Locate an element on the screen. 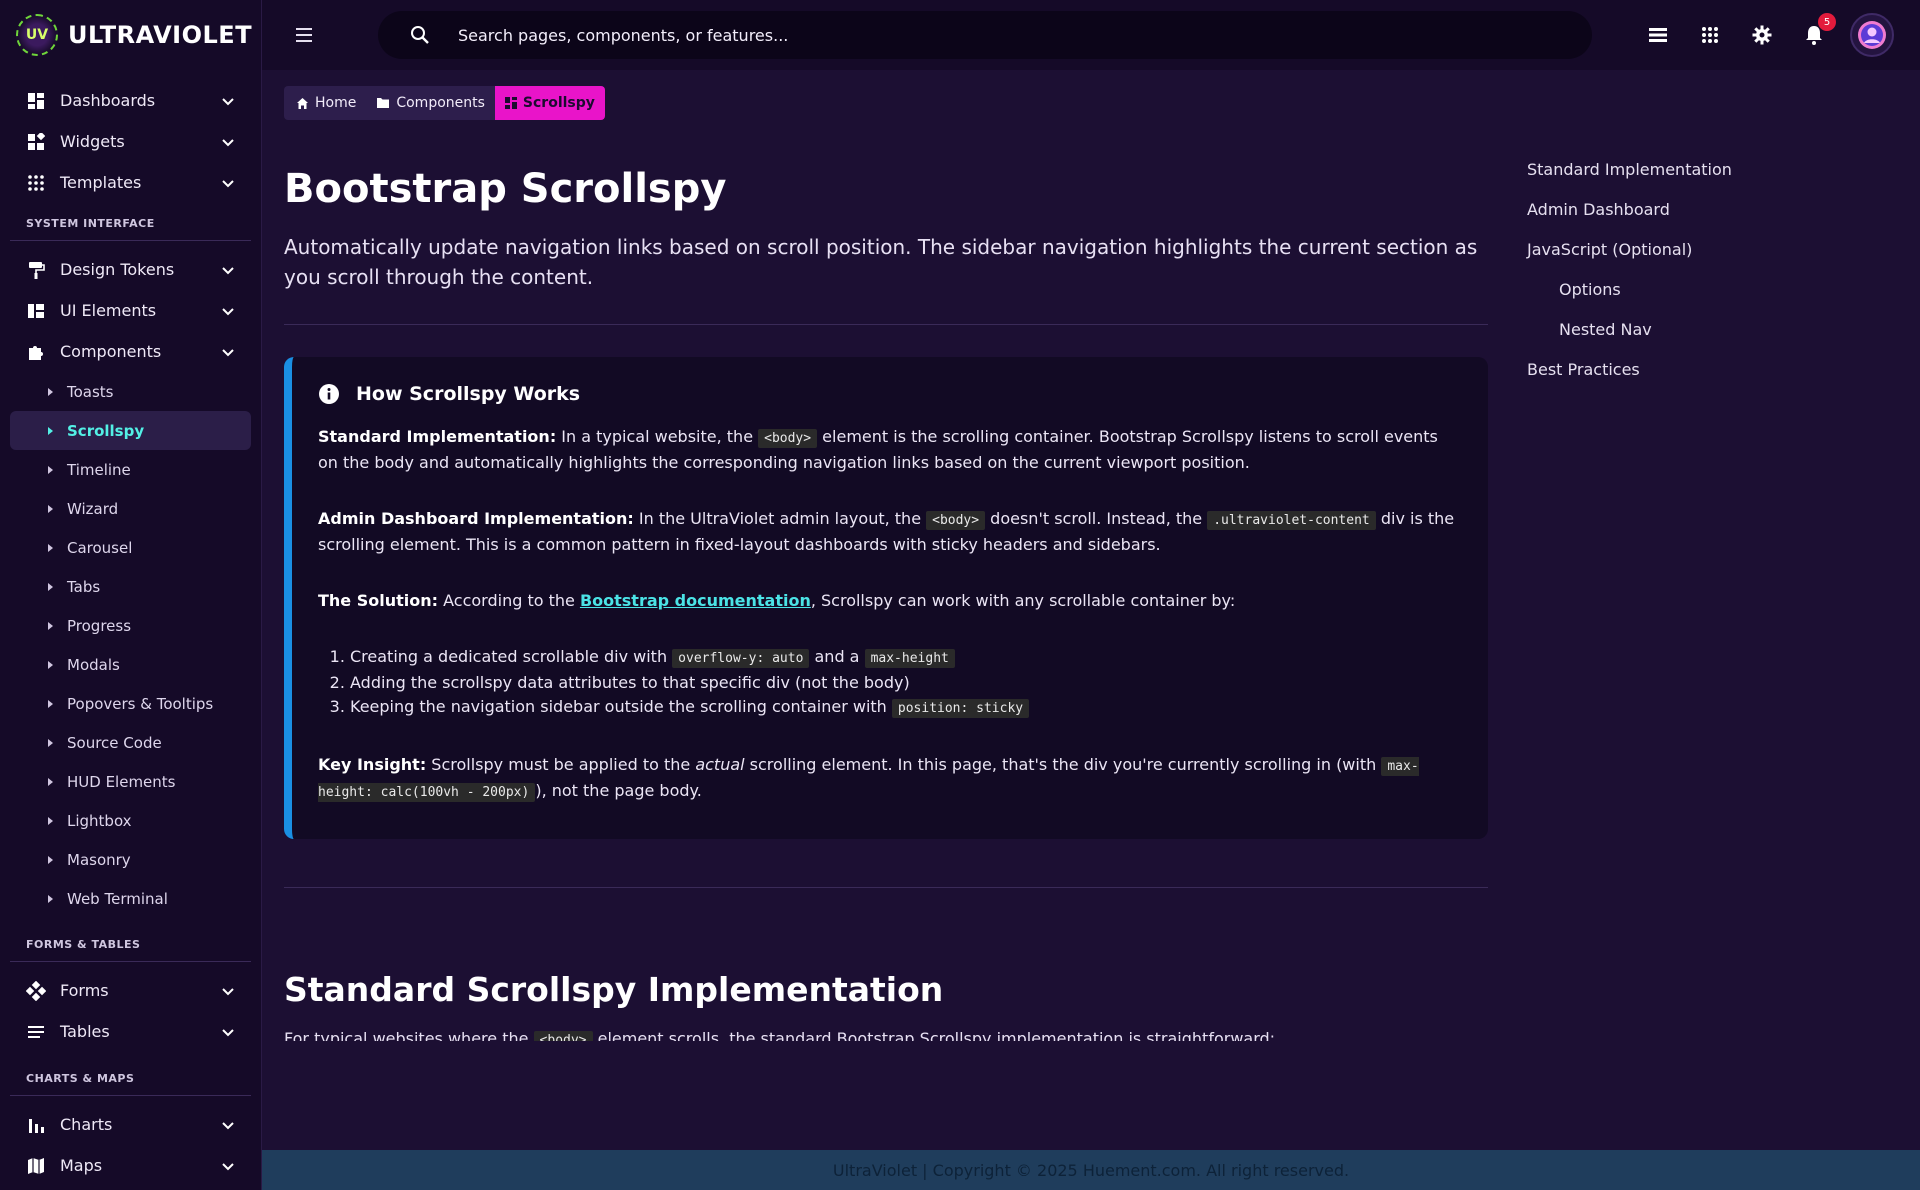 The width and height of the screenshot is (1920, 1190). sidebar-subitem-tabs: Tabs is located at coordinates (130, 586).